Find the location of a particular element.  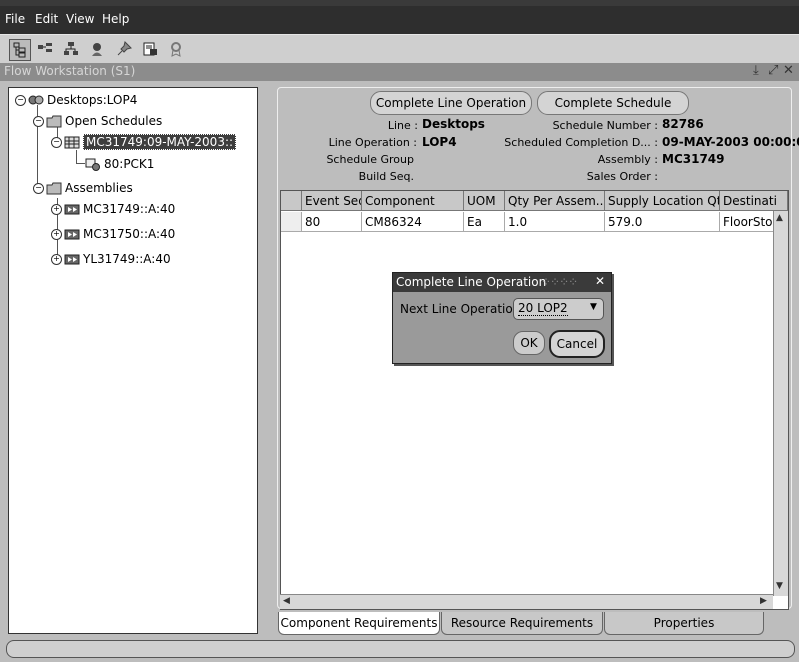

build-seq-label: Build Seq. is located at coordinates (386, 176).